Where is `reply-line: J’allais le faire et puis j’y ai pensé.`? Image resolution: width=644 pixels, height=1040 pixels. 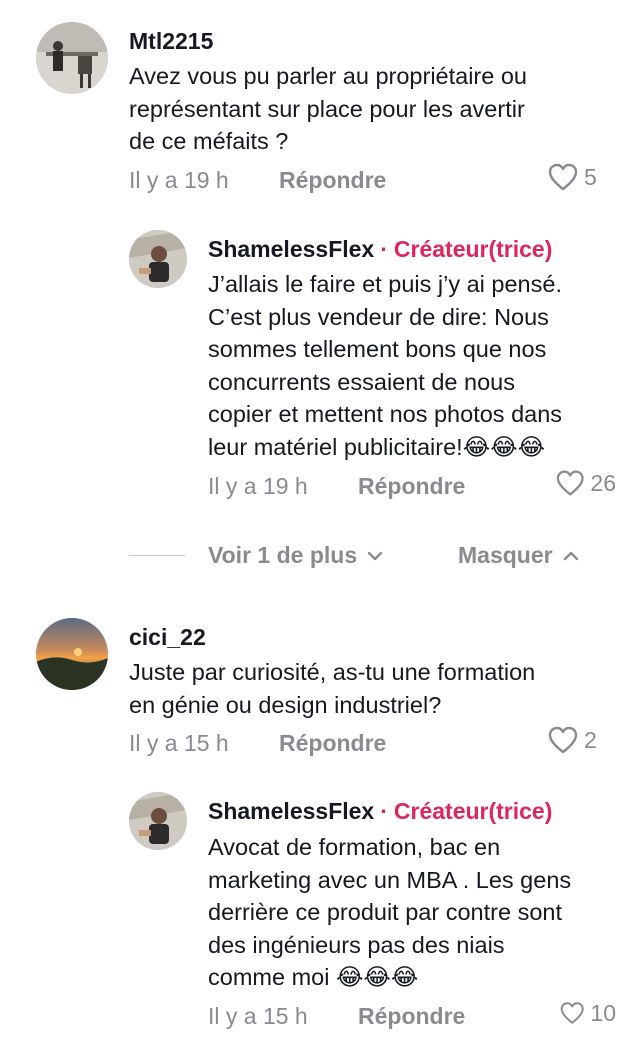
reply-line: J’allais le faire et puis j’y ai pensé. is located at coordinates (385, 284).